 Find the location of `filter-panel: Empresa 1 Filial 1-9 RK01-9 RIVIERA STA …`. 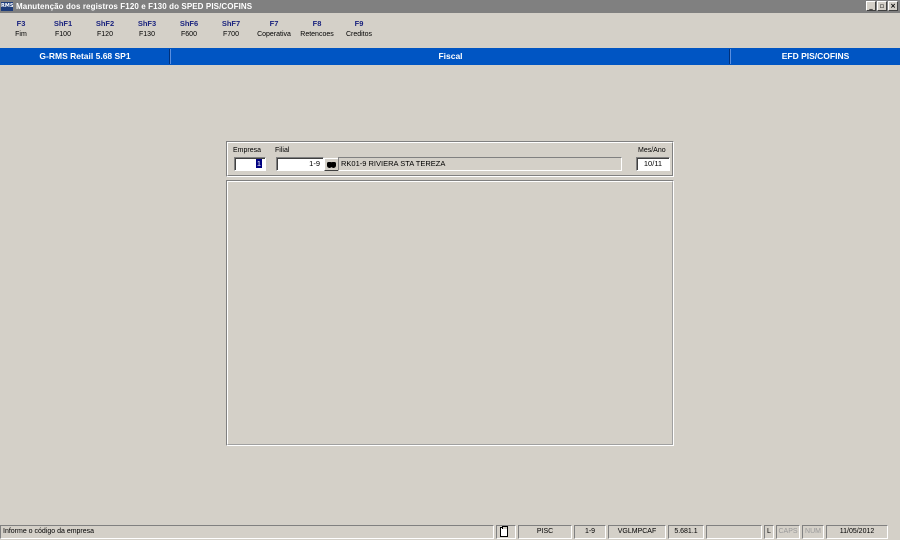

filter-panel: Empresa 1 Filial 1-9 RK01-9 RIVIERA STA … is located at coordinates (450, 159).